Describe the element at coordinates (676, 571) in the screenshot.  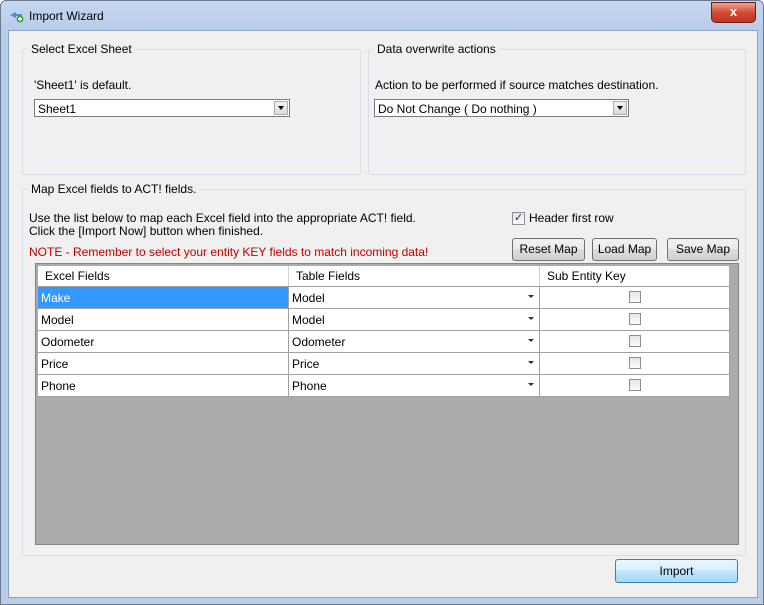
I see `import-button: Import` at that location.